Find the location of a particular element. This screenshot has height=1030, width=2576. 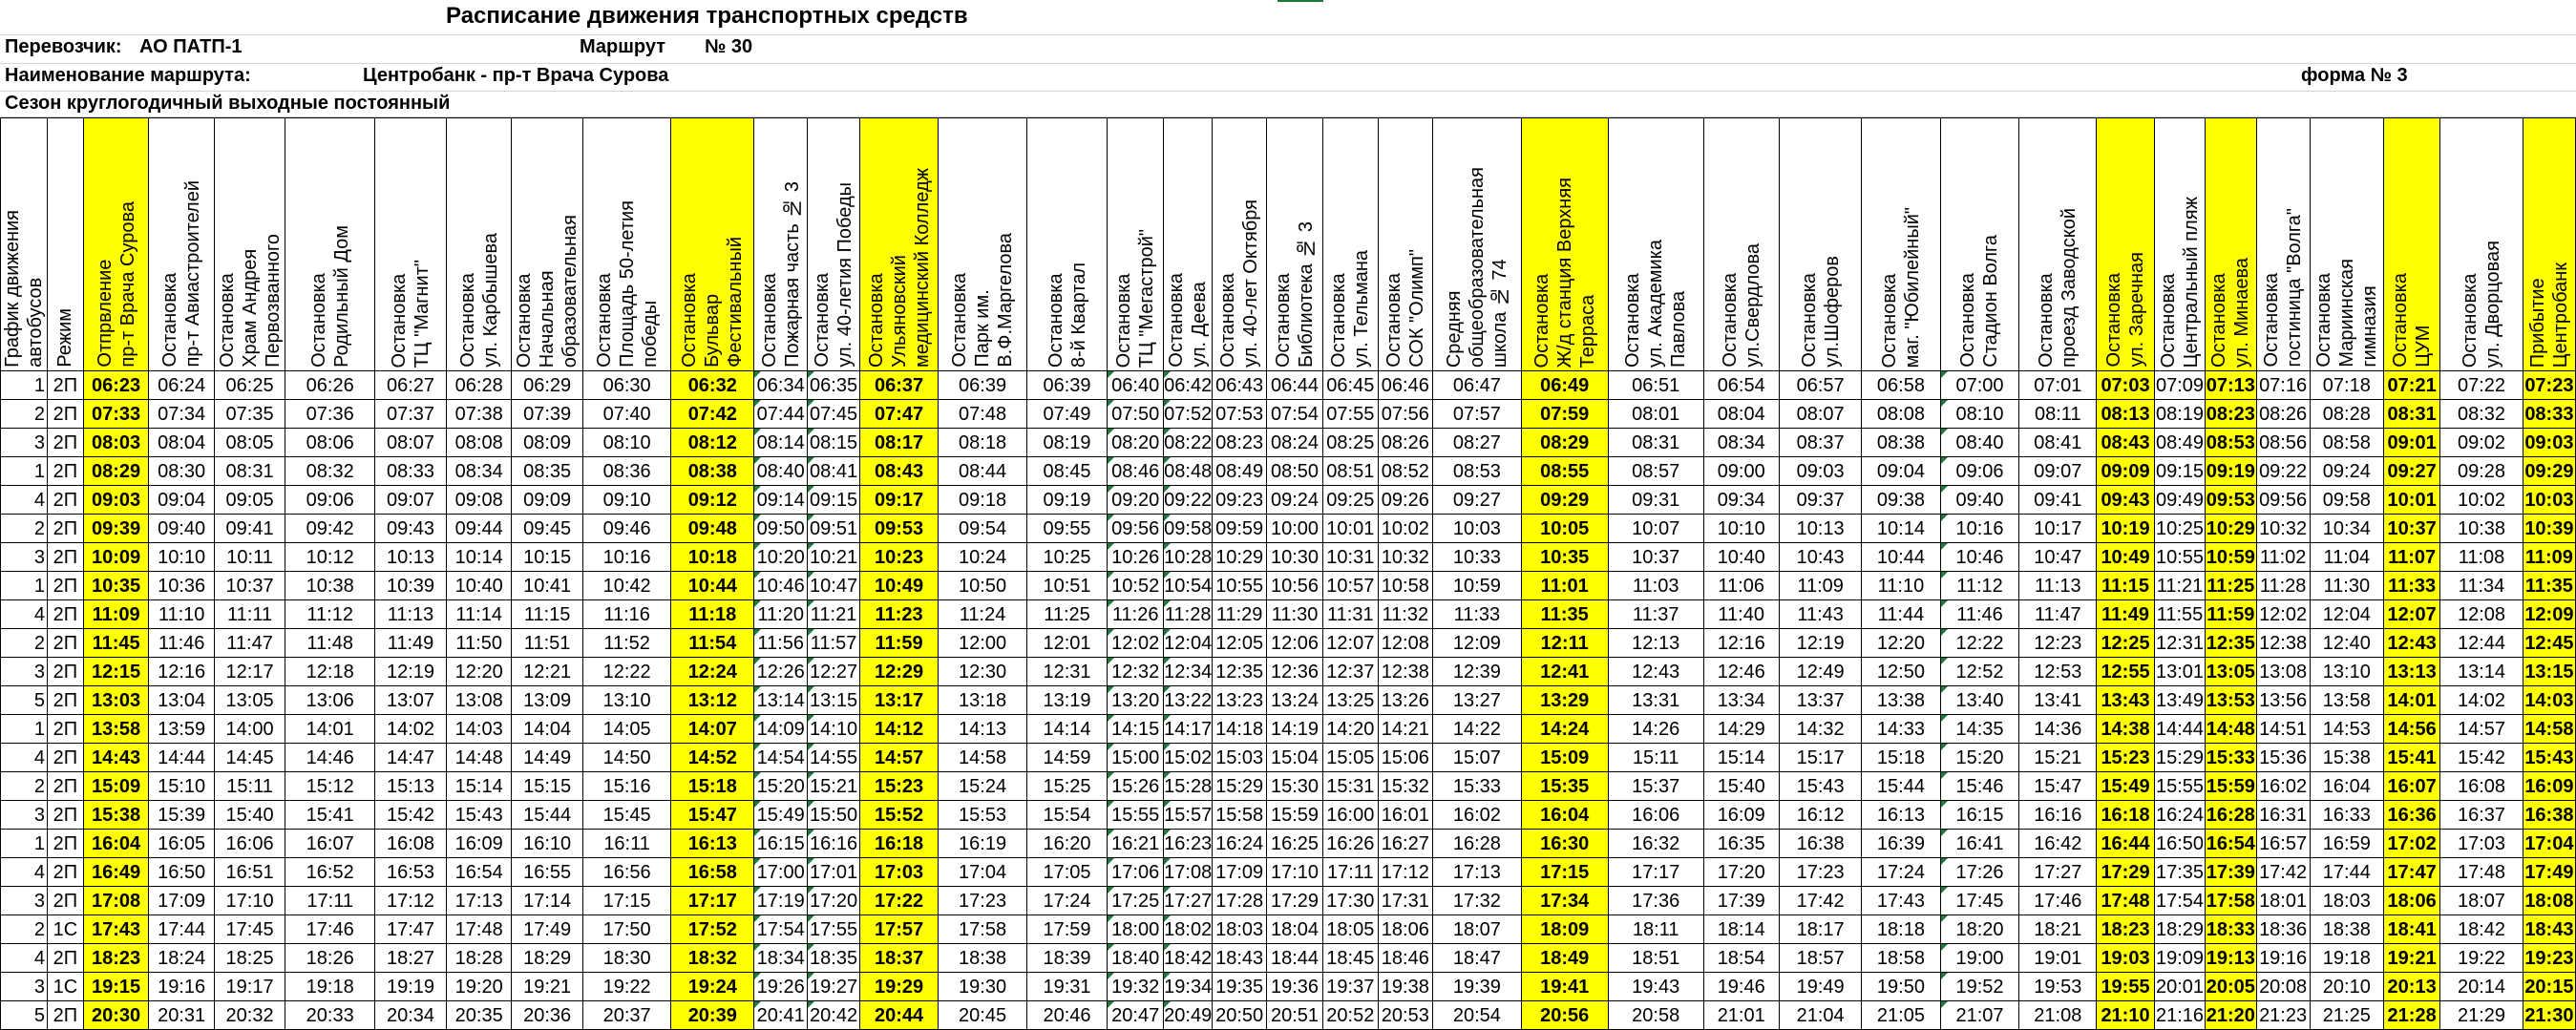

time-cell: 13:41 is located at coordinates (2058, 700).